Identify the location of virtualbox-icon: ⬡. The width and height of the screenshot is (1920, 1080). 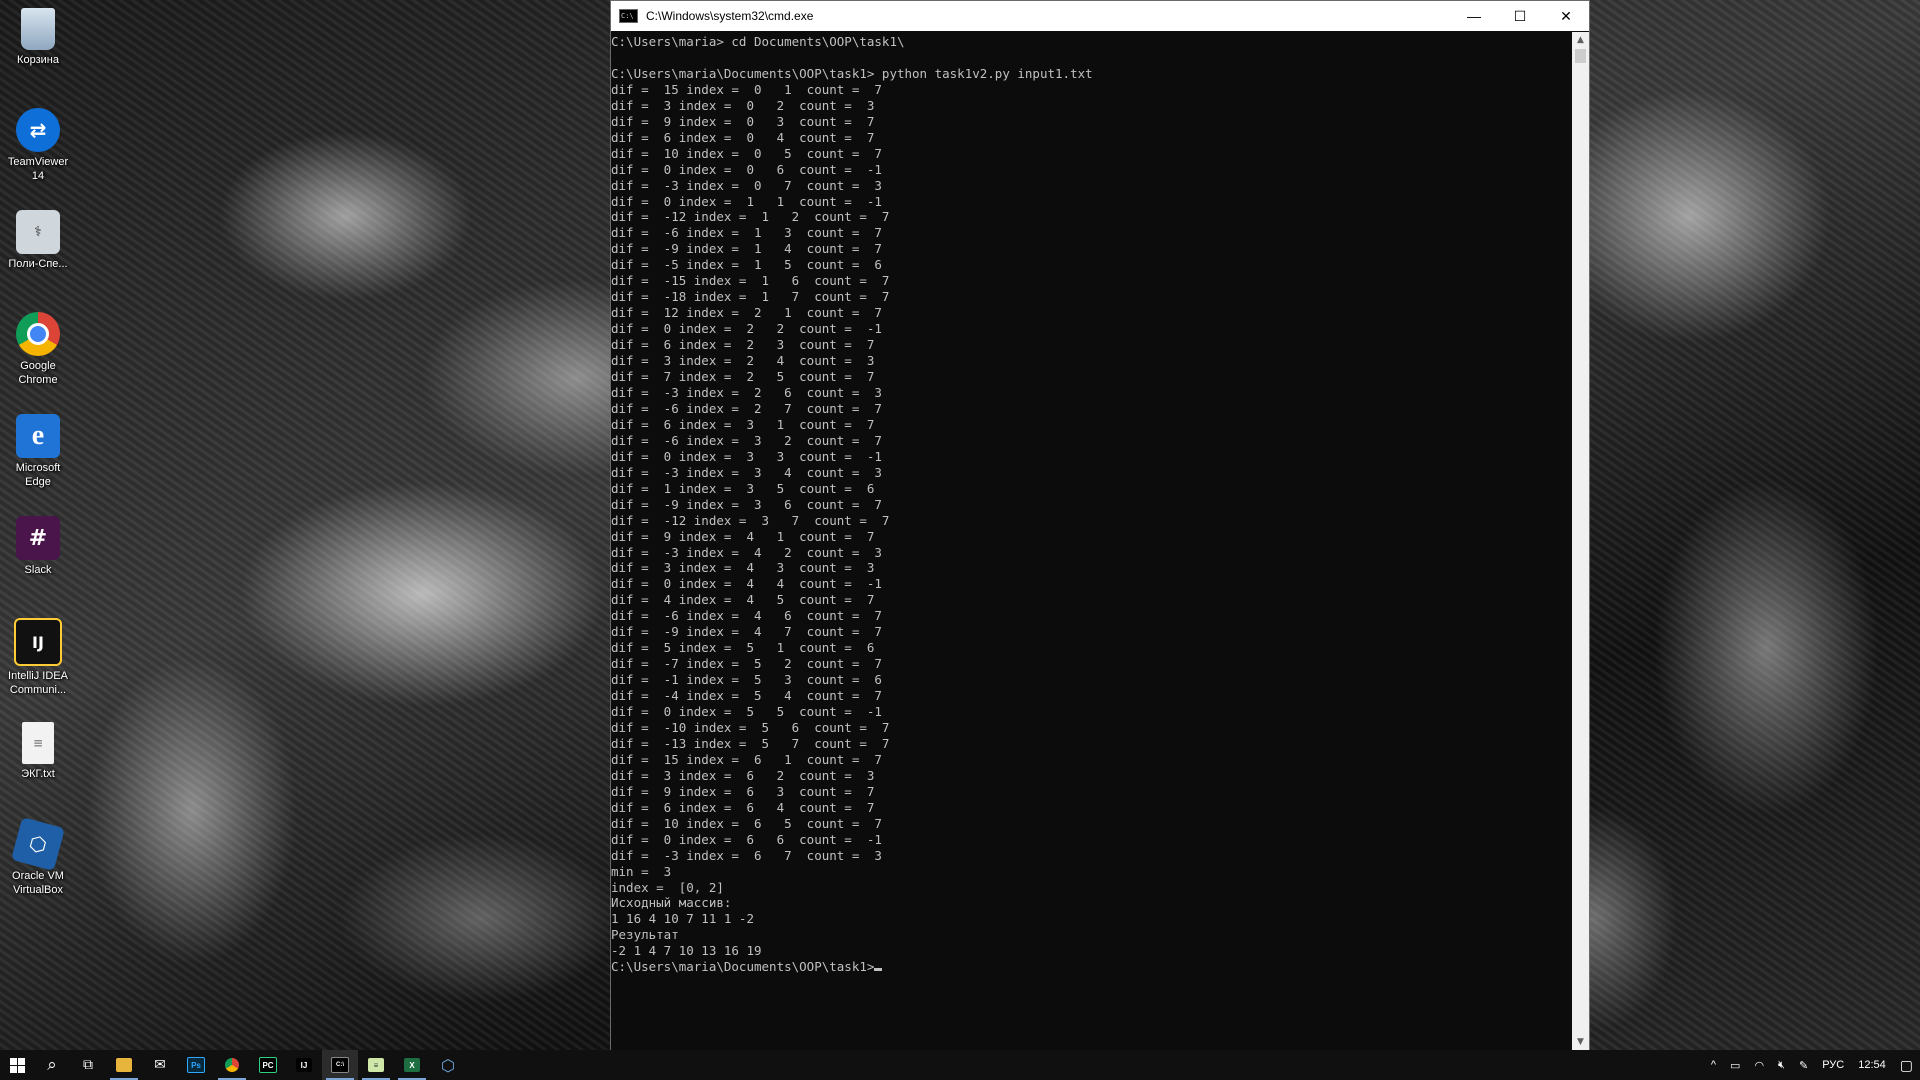
(448, 1065).